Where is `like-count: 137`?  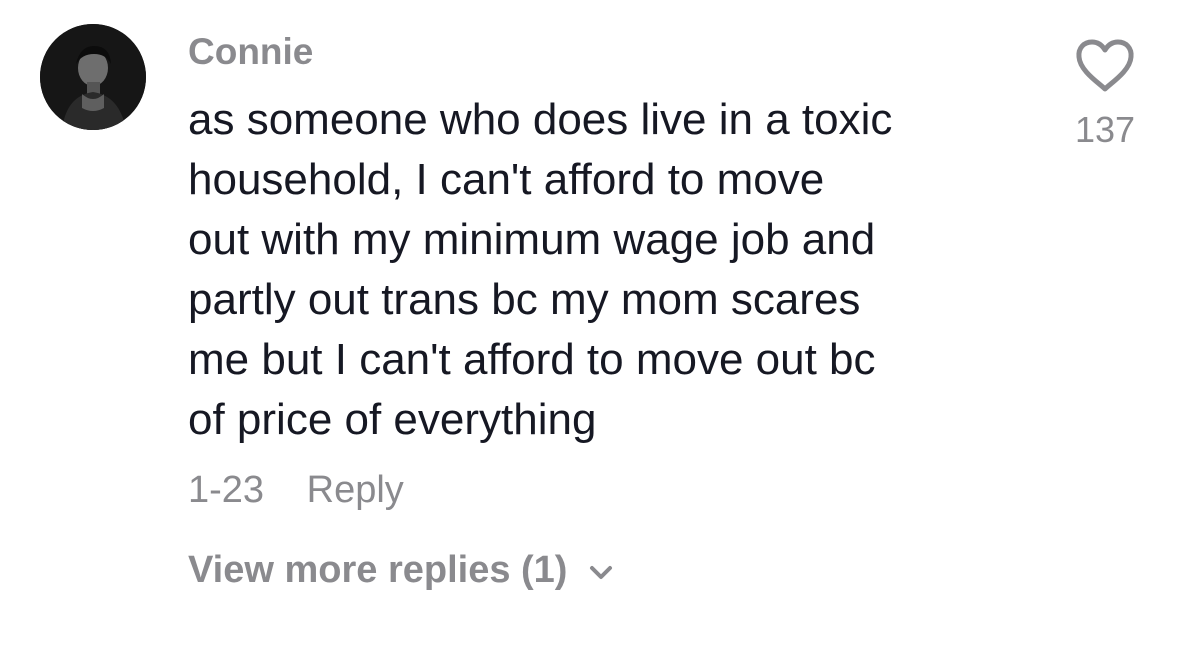
like-count: 137 is located at coordinates (1105, 129).